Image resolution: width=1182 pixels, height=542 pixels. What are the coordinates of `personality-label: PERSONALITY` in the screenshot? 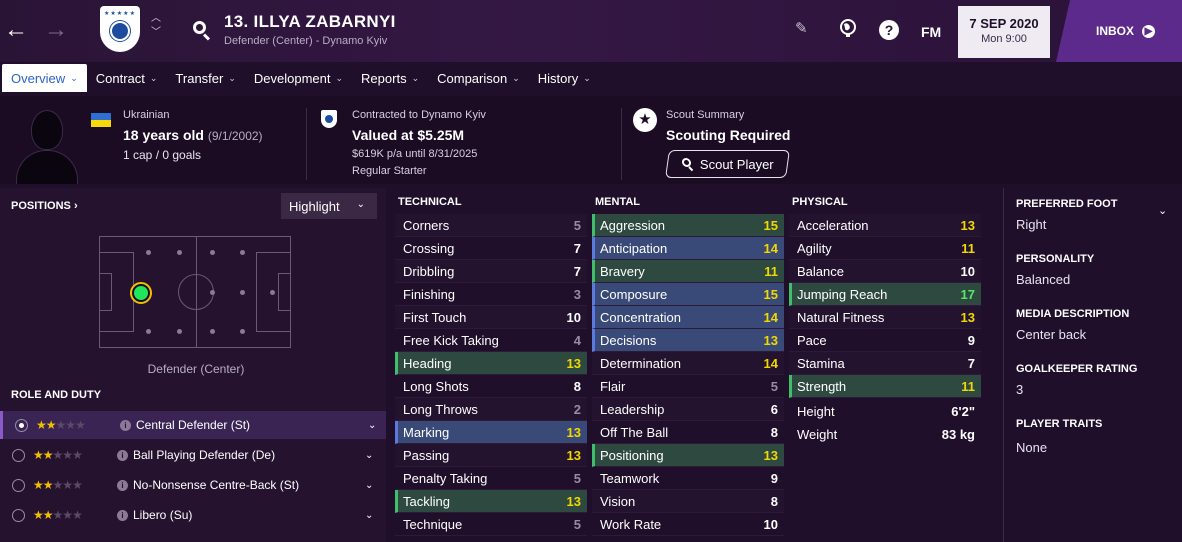 It's located at (1055, 259).